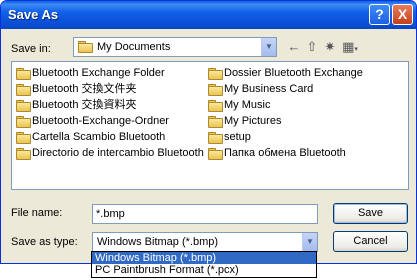 The height and width of the screenshot is (280, 417). Describe the element at coordinates (208, 15) in the screenshot. I see `title-bar: Save As ? X` at that location.